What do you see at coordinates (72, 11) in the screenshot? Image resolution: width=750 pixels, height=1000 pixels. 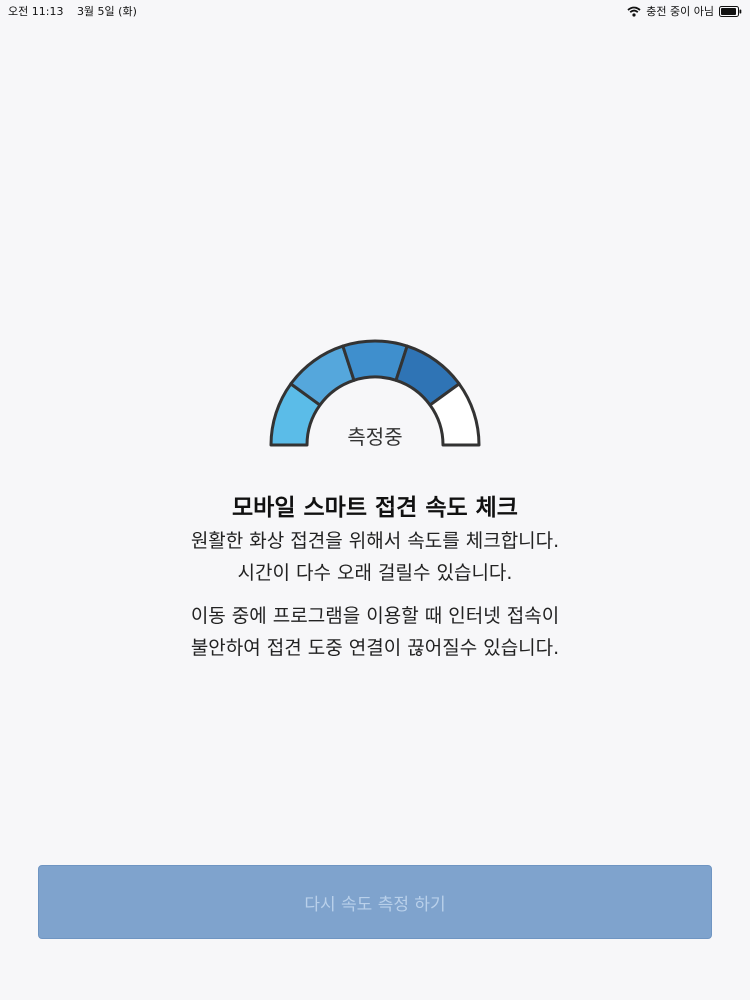 I see `status-left: 오전 11:13 3월 5일 (화)` at bounding box center [72, 11].